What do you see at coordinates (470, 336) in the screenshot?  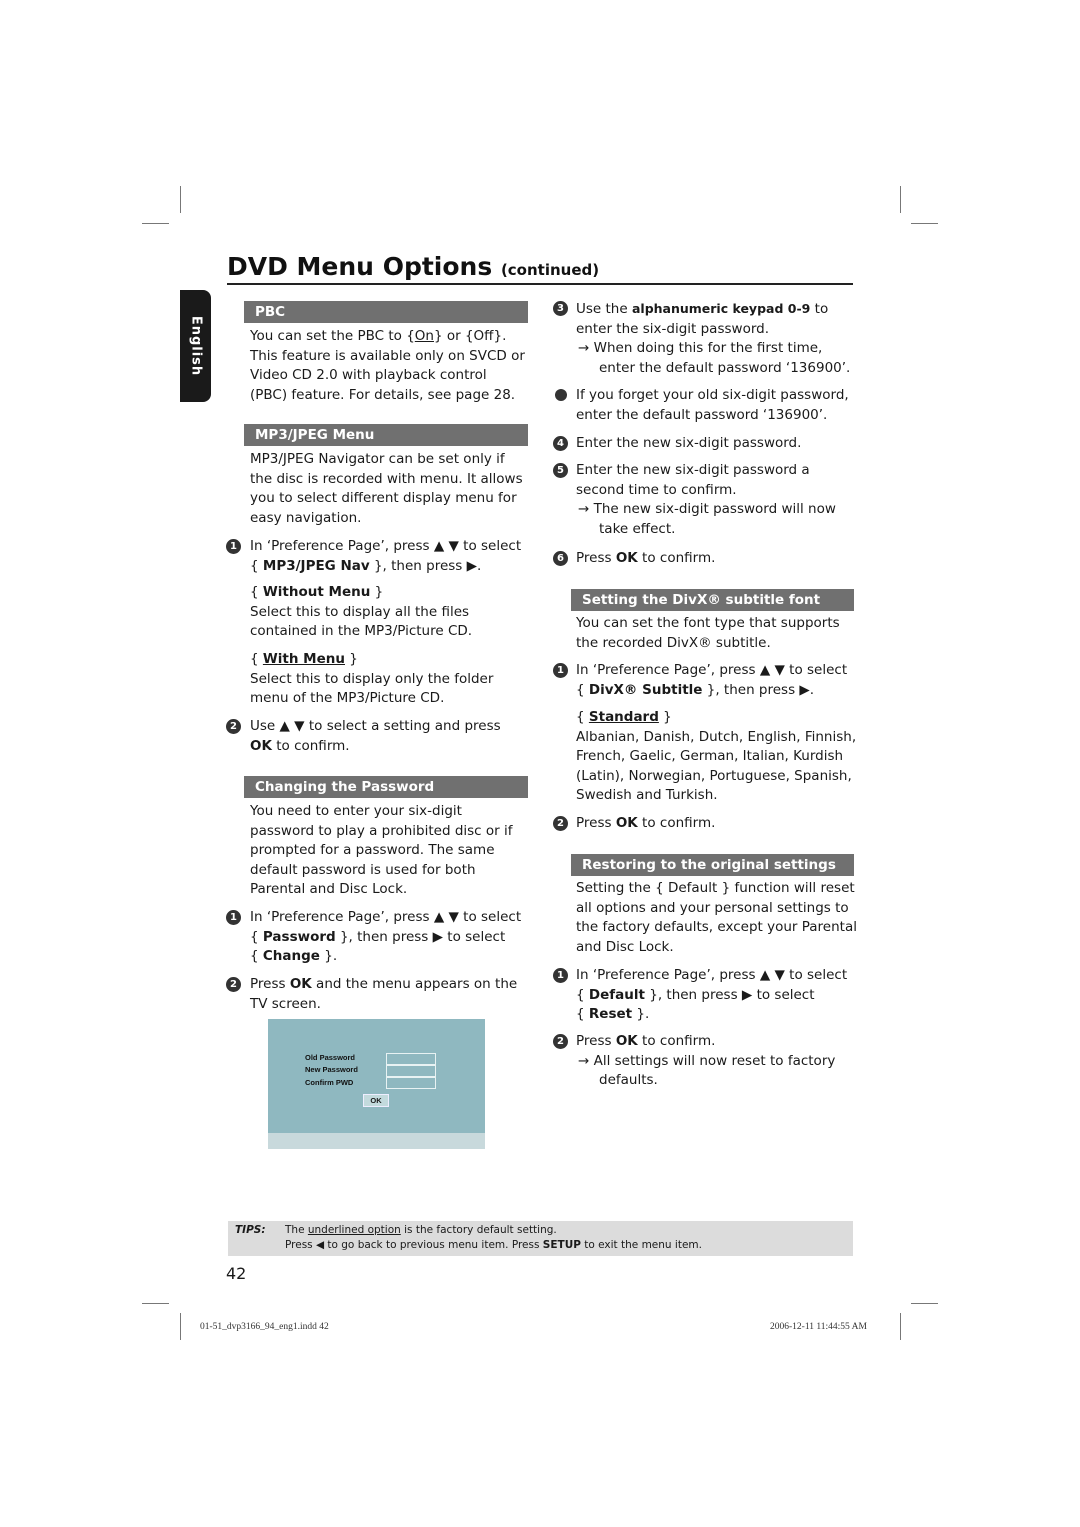 I see `text: } or {Off}.` at bounding box center [470, 336].